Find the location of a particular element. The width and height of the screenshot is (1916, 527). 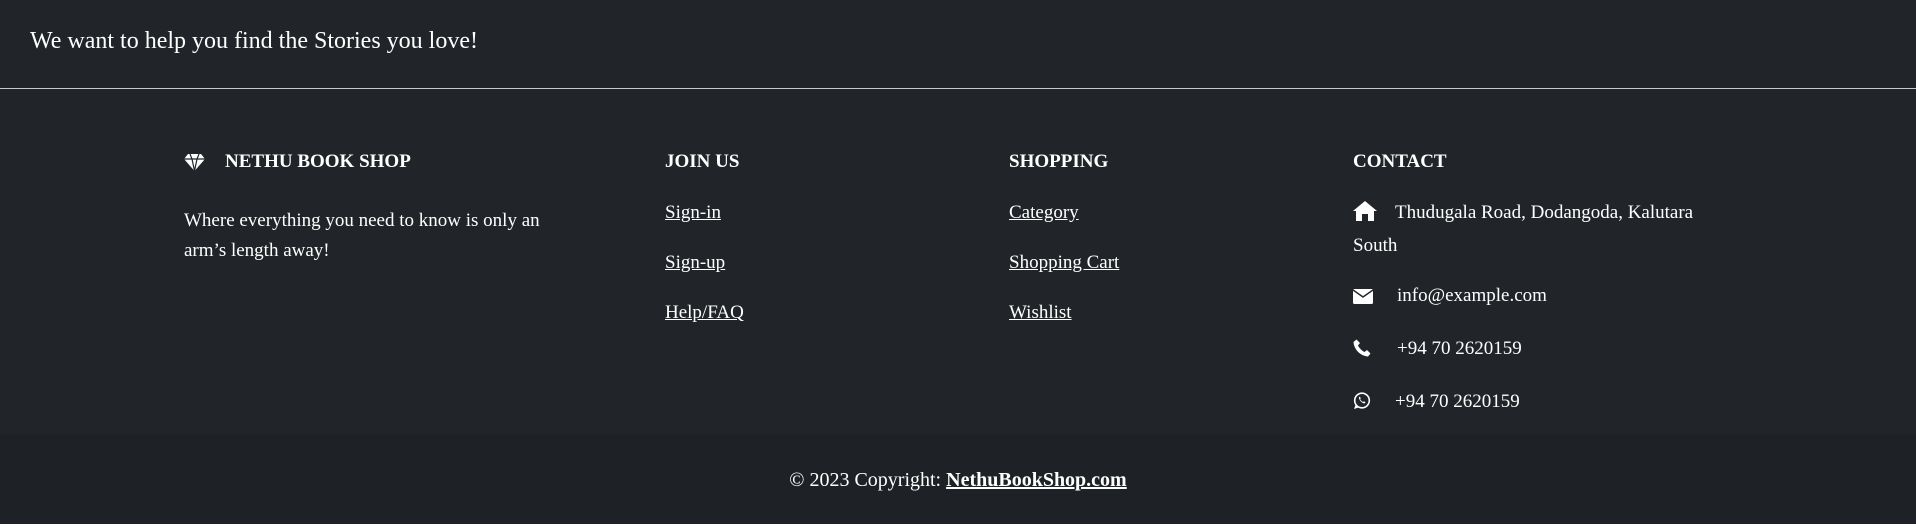

help-faq-link: Help/FAQ is located at coordinates (704, 323).